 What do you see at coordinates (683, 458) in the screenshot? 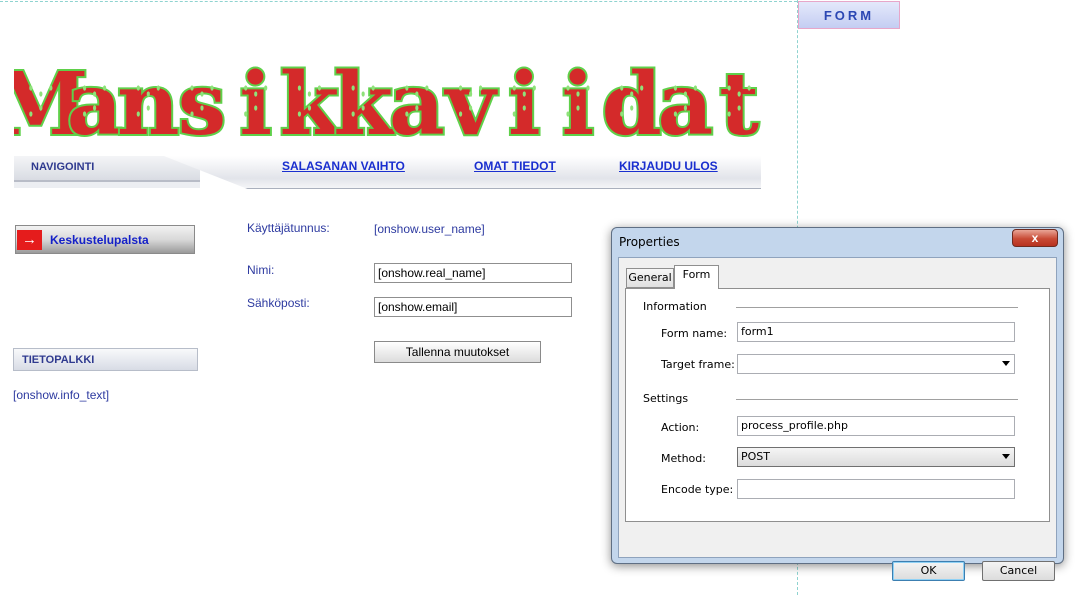
I see `method-label: Method:` at bounding box center [683, 458].